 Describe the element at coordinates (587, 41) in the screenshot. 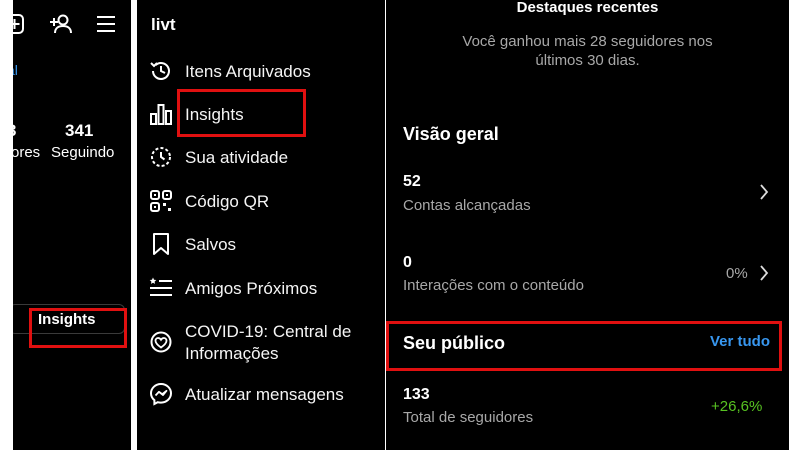

I see `highlights-text-line1: Você ganhou mais 28 seguidores nos` at that location.